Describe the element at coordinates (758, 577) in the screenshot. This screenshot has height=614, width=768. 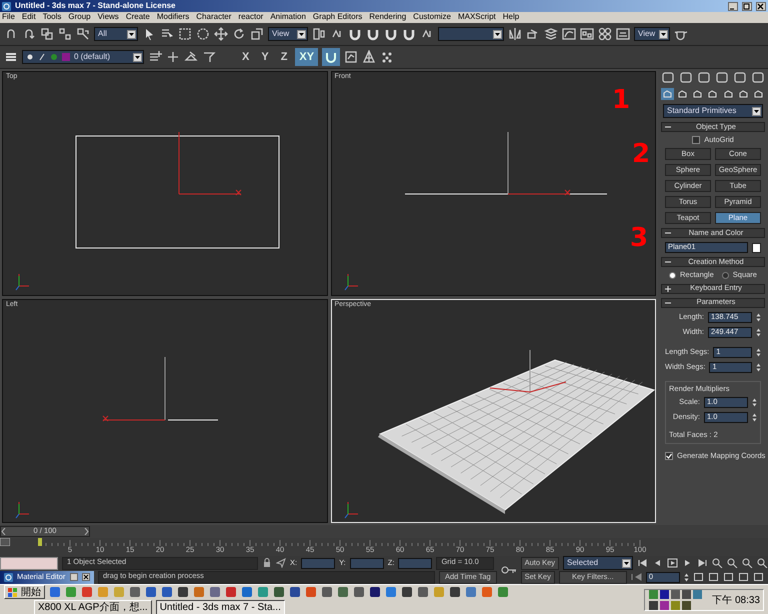
I see `maximize-viewport-icon` at that location.